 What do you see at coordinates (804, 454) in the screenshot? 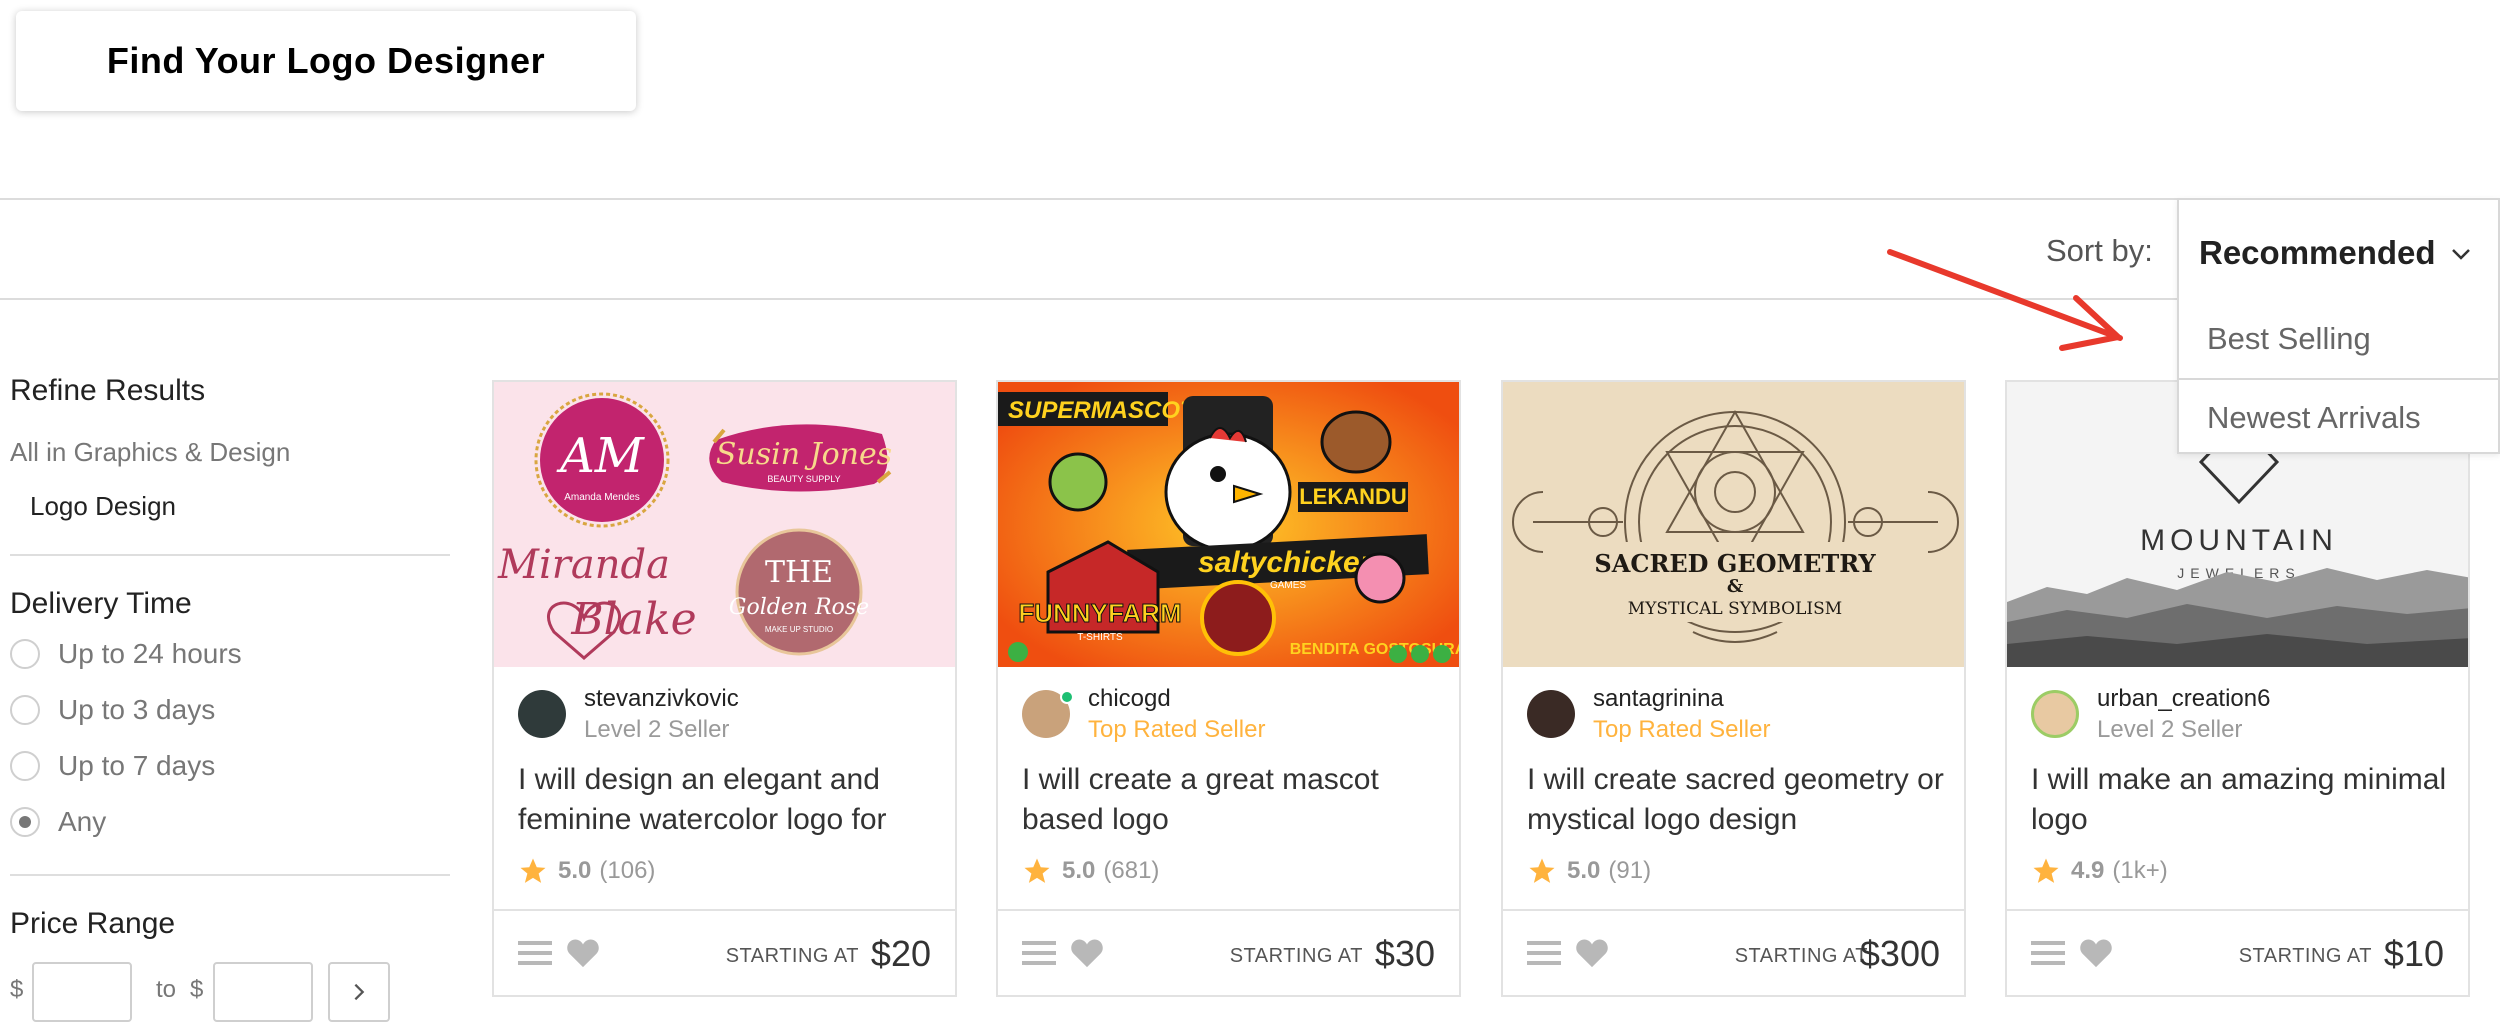
I see `svg-text: Susin Jones` at bounding box center [804, 454].